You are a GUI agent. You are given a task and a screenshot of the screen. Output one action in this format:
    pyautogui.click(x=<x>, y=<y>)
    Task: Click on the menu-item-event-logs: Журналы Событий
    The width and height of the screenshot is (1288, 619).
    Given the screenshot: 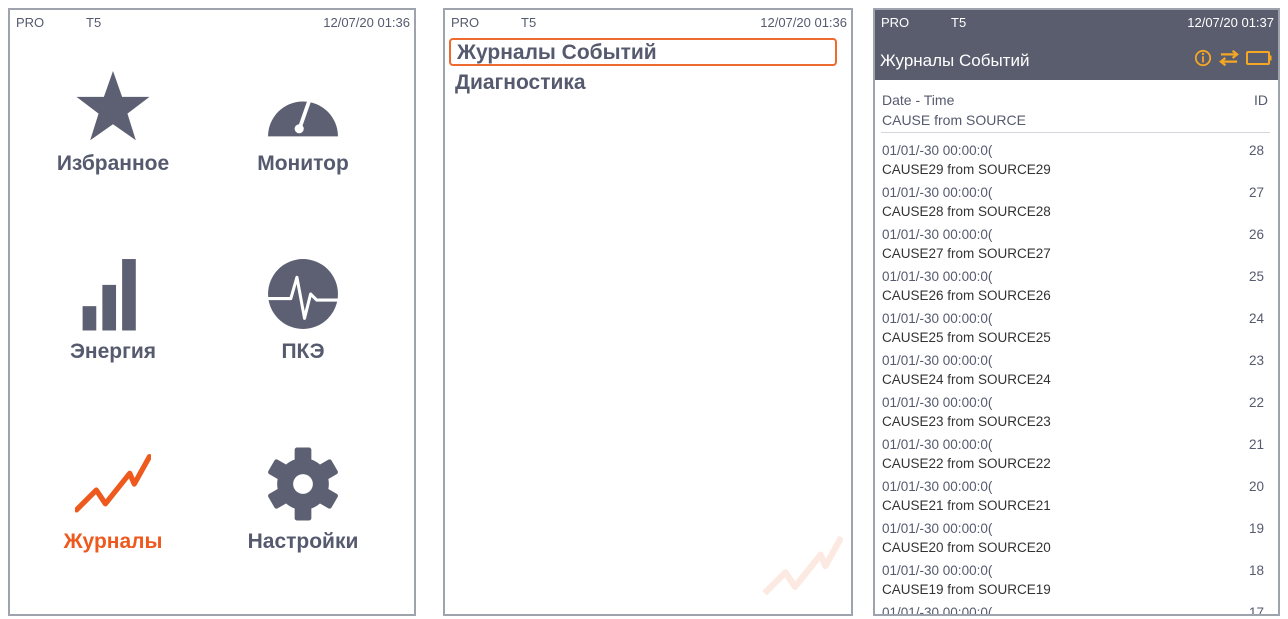 What is the action you would take?
    pyautogui.click(x=643, y=52)
    